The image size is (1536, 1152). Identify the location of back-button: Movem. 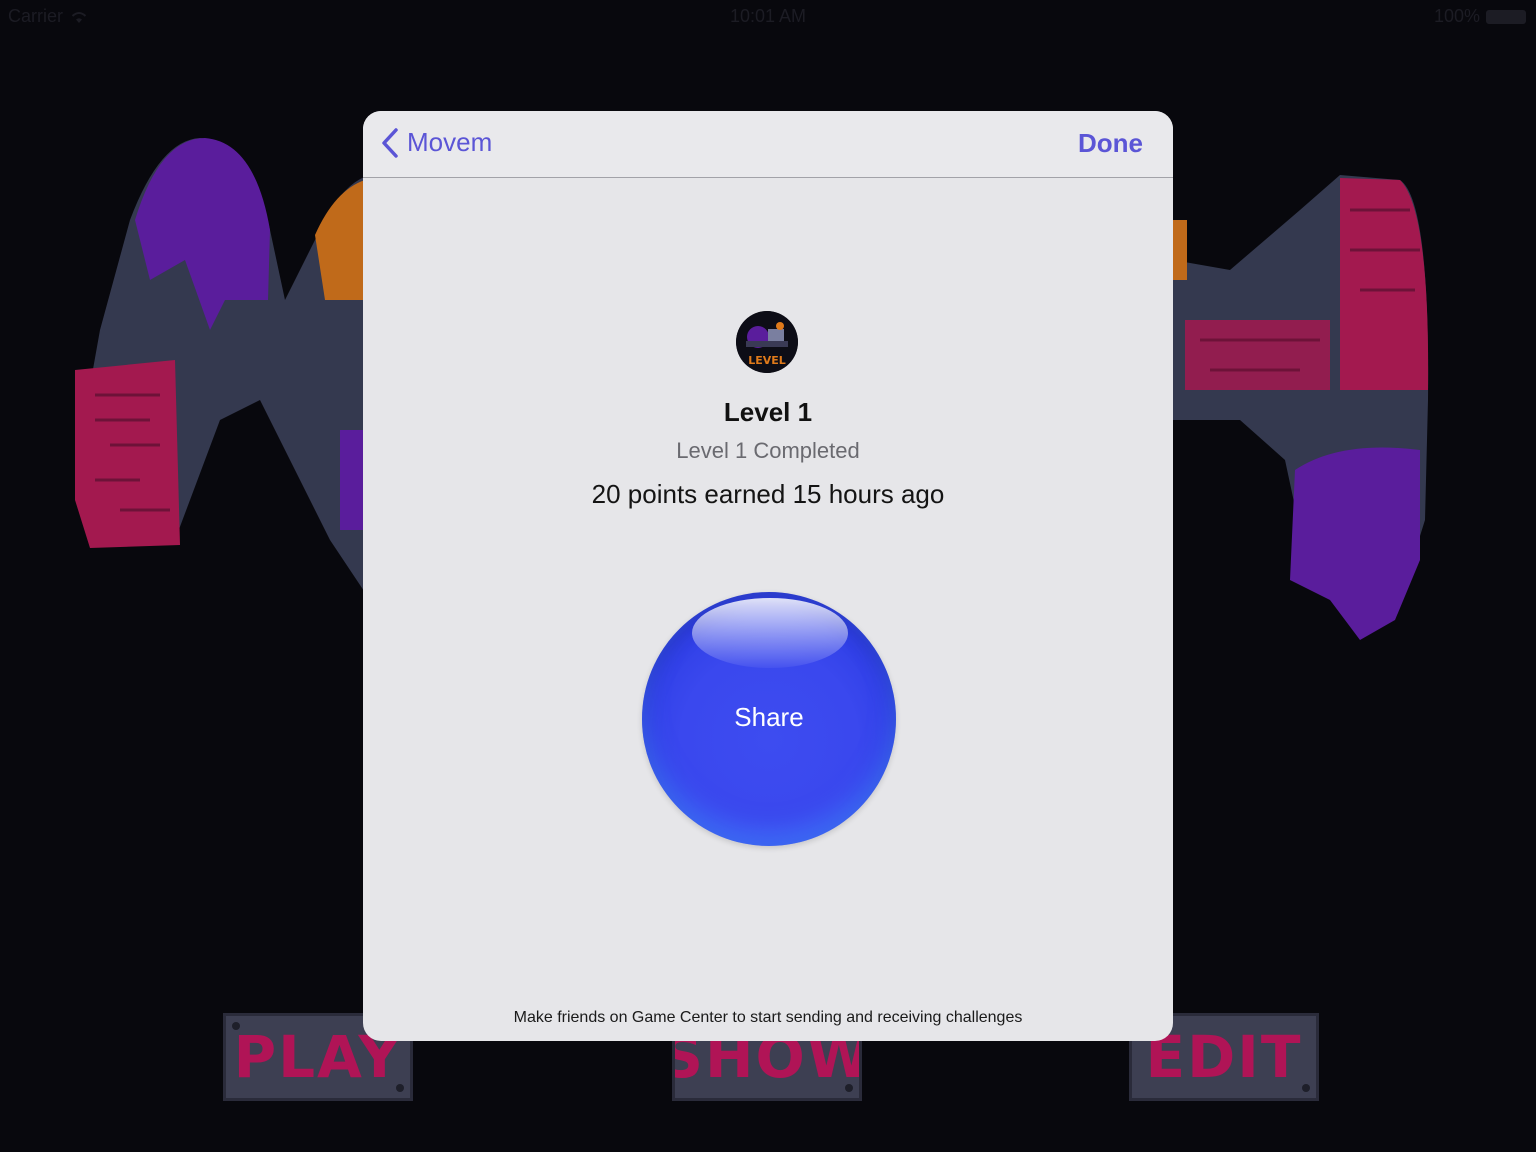
(436, 142).